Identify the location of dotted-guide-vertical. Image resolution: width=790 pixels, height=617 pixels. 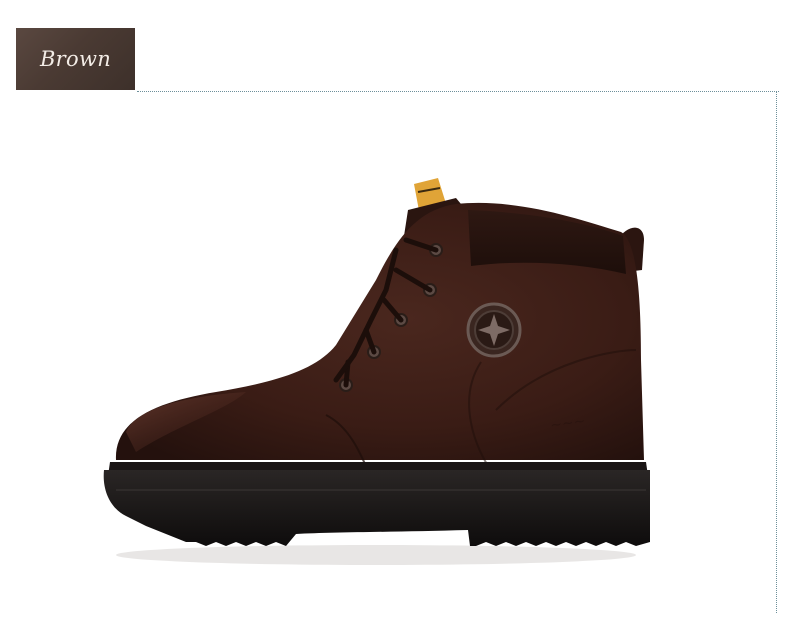
(776, 352).